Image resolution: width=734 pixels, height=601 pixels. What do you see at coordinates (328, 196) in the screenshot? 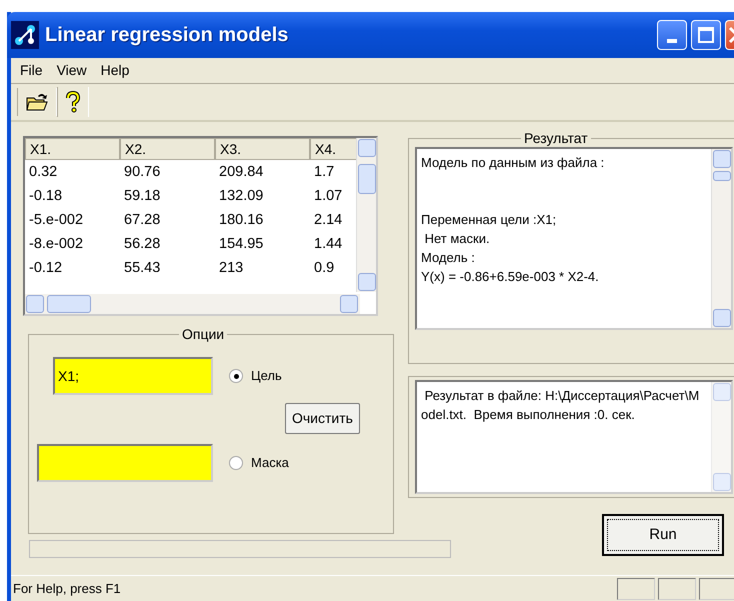
I see `table-cell-text: 1.07` at bounding box center [328, 196].